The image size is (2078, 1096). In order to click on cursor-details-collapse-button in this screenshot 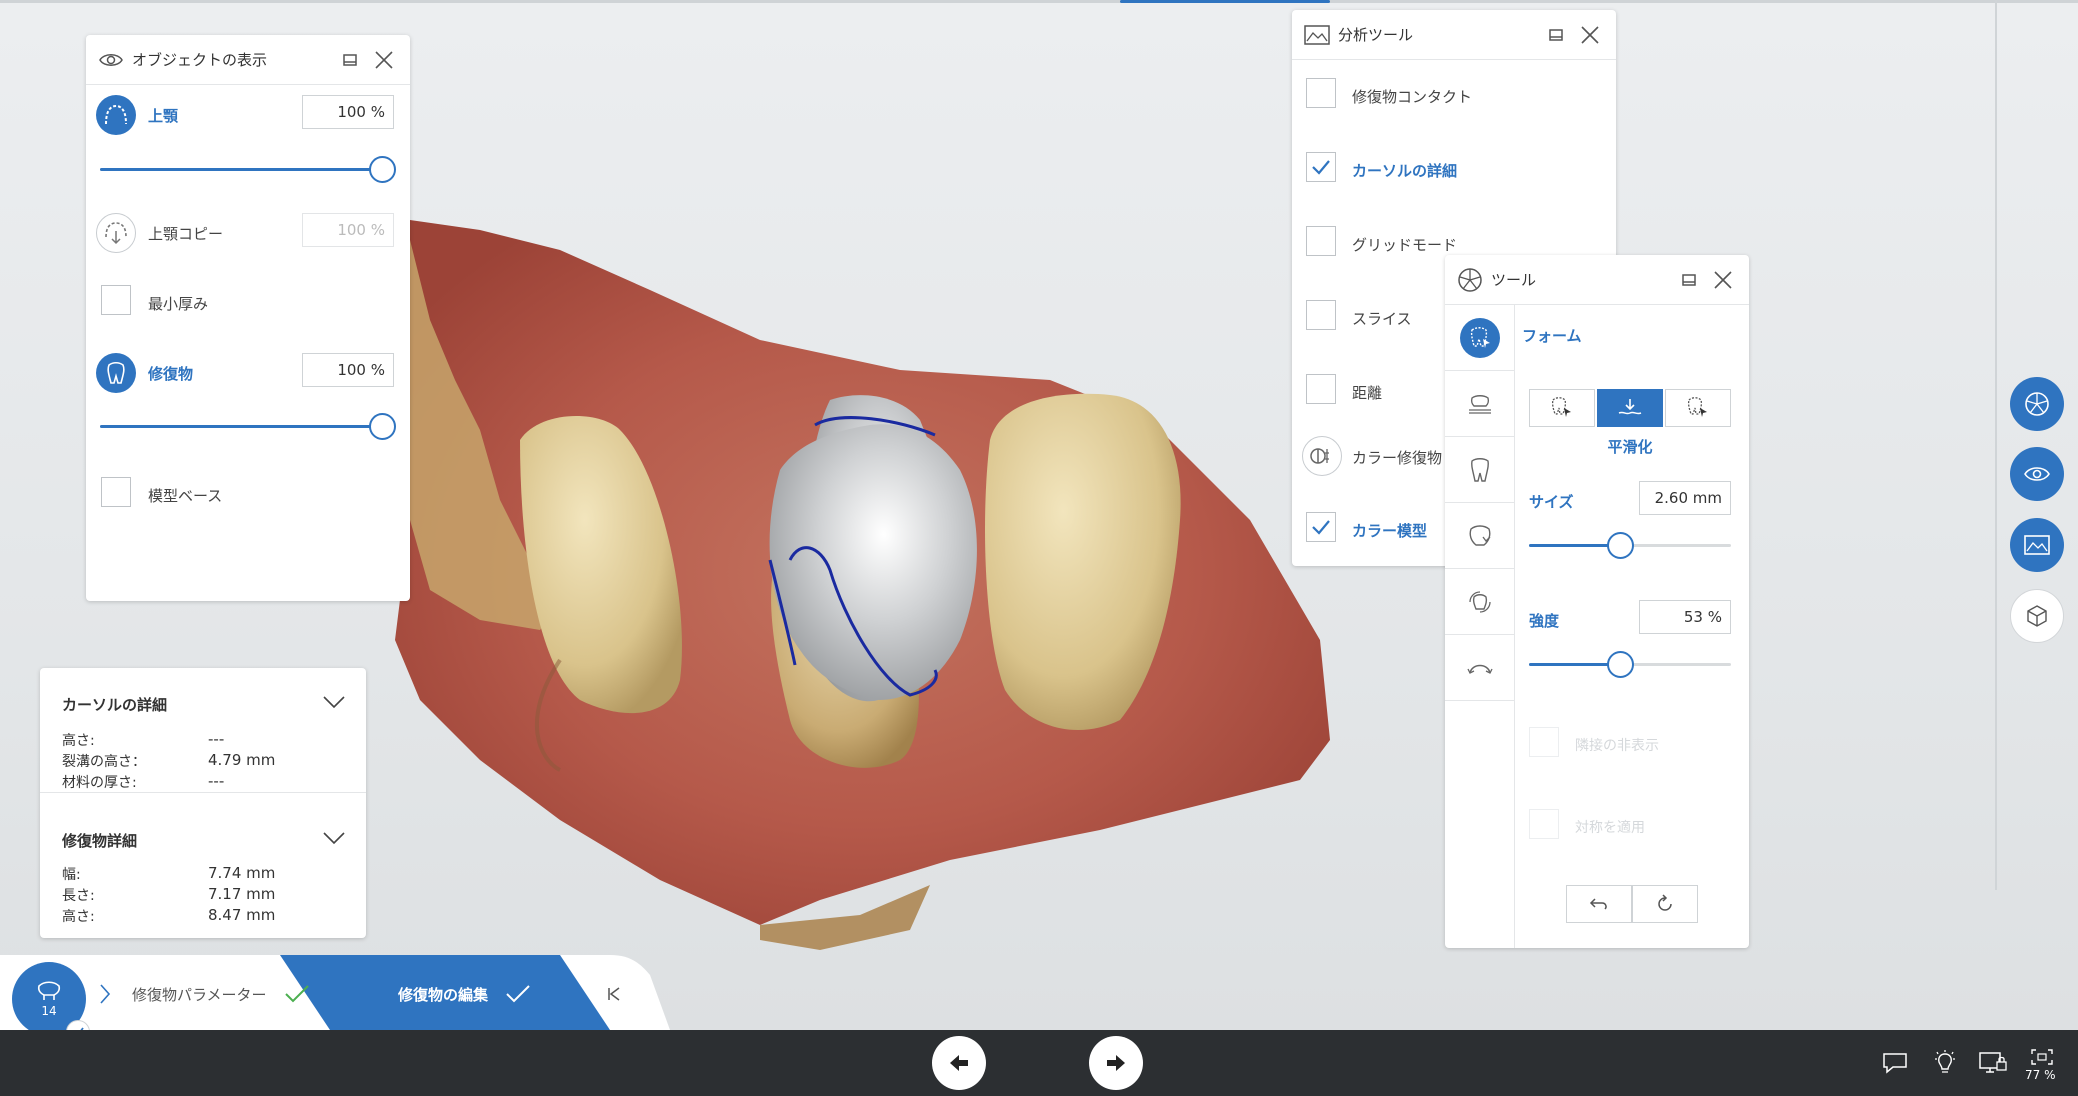, I will do `click(334, 702)`.